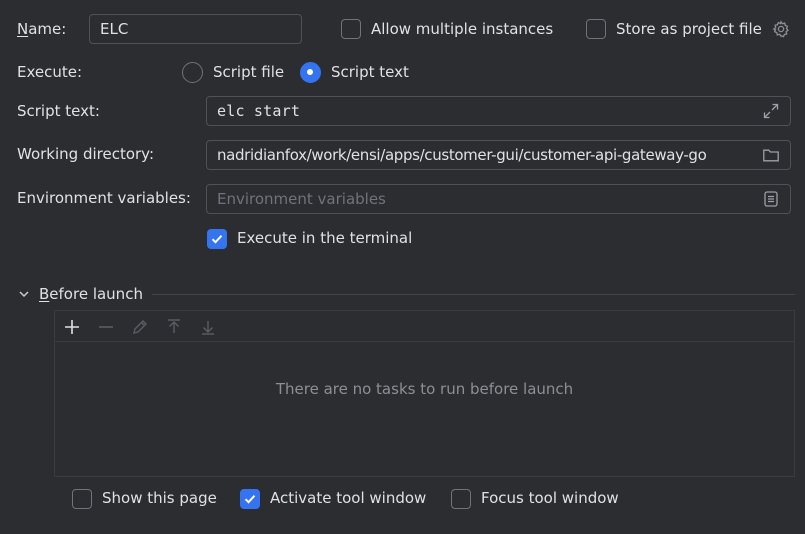 Image resolution: width=805 pixels, height=534 pixels. I want to click on execute-terminal-checkbox, so click(217, 239).